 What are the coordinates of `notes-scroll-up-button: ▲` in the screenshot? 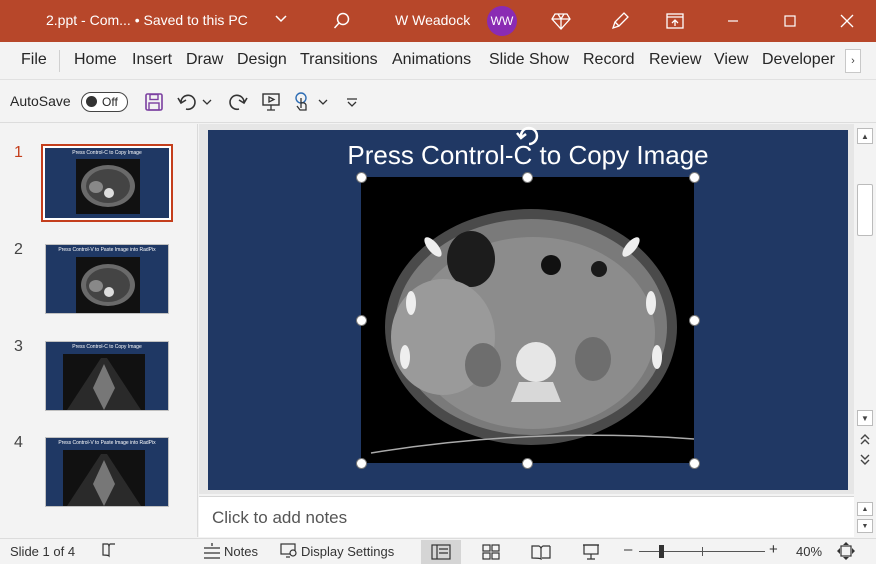 It's located at (865, 509).